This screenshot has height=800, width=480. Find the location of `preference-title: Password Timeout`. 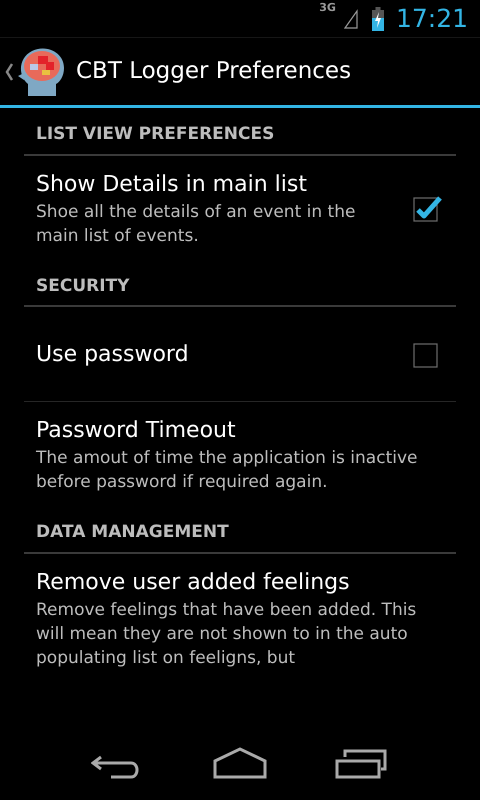

preference-title: Password Timeout is located at coordinates (136, 431).